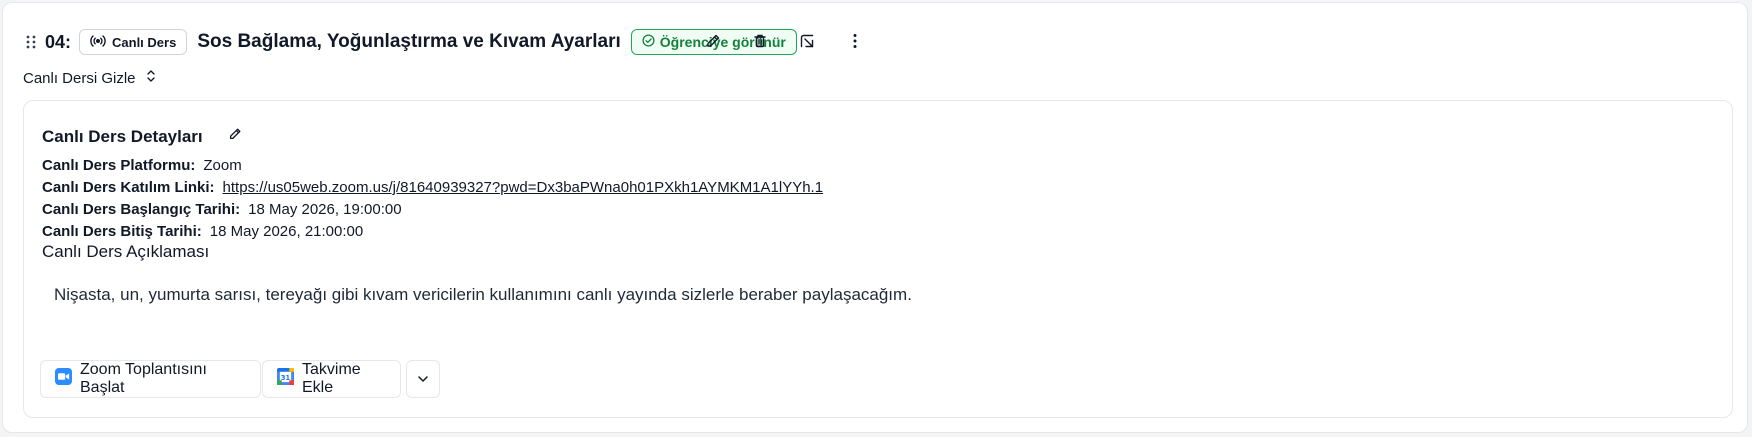 Image resolution: width=1752 pixels, height=437 pixels. I want to click on edit-lesson-button, so click(713, 43).